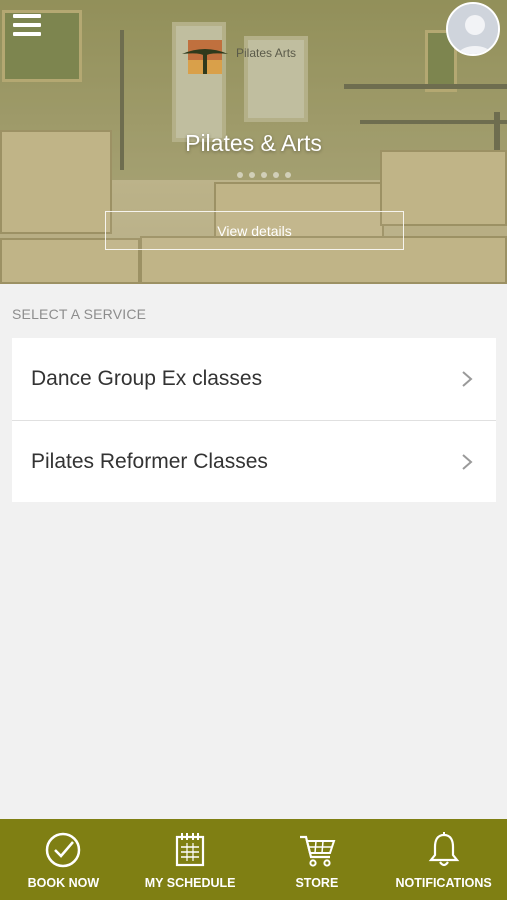 This screenshot has width=507, height=900. Describe the element at coordinates (190, 883) in the screenshot. I see `tab-label: MY SCHEDULE` at that location.